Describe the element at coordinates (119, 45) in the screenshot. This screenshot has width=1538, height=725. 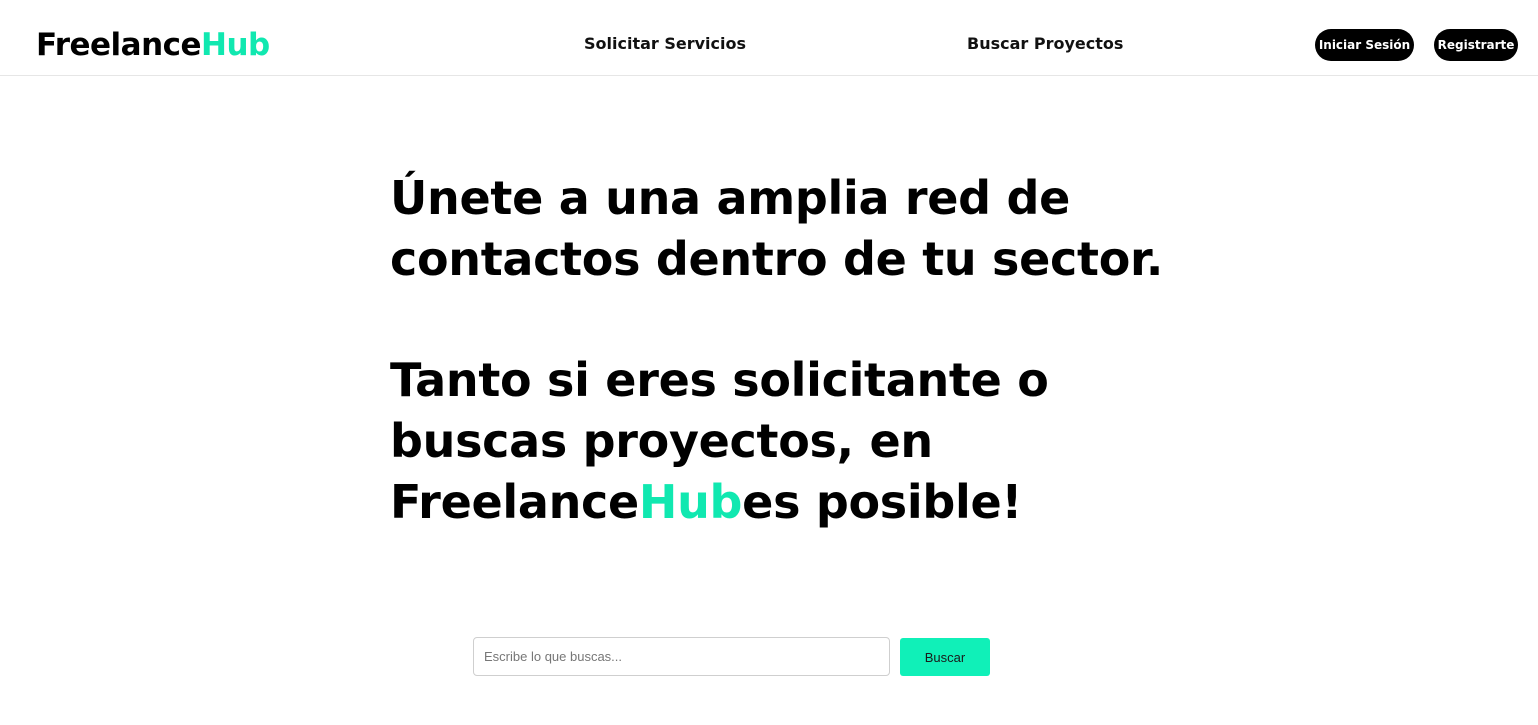
I see `brand-name-main: Freelance` at that location.